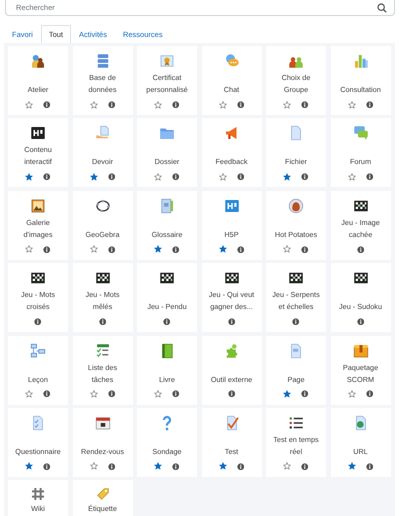  What do you see at coordinates (103, 351) in the screenshot?
I see `checklist-icon` at bounding box center [103, 351].